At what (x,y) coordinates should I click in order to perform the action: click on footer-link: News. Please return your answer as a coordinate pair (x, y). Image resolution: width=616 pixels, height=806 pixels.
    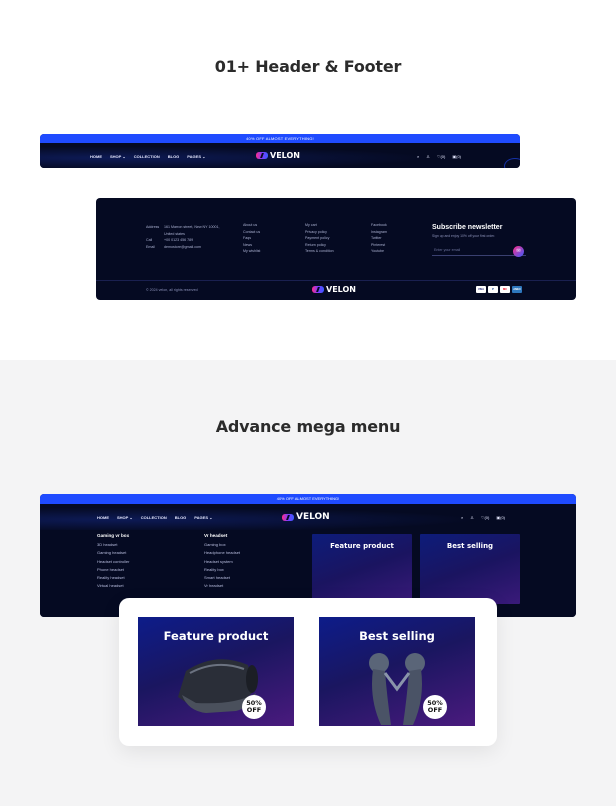
    Looking at the image, I should click on (251, 245).